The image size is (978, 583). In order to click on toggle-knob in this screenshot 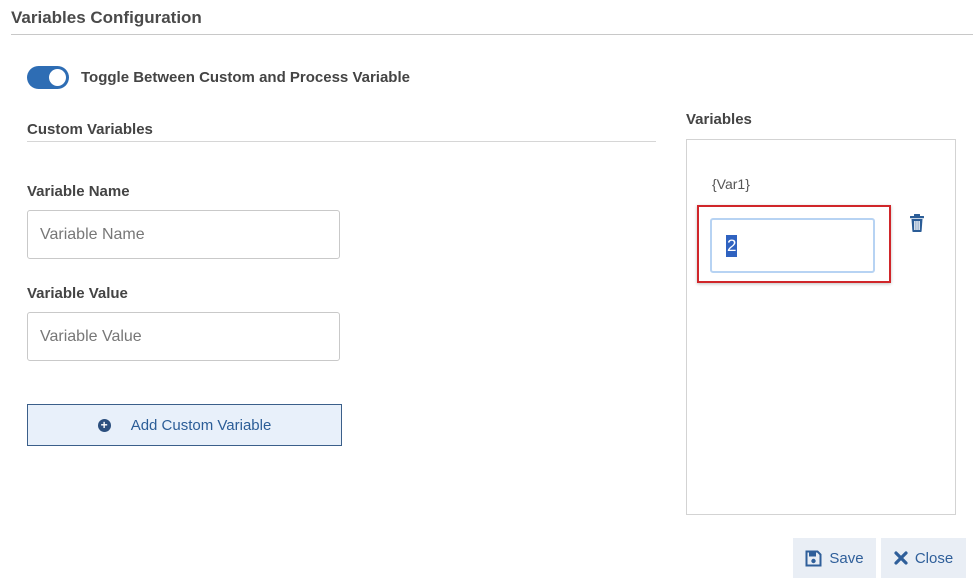, I will do `click(57, 77)`.